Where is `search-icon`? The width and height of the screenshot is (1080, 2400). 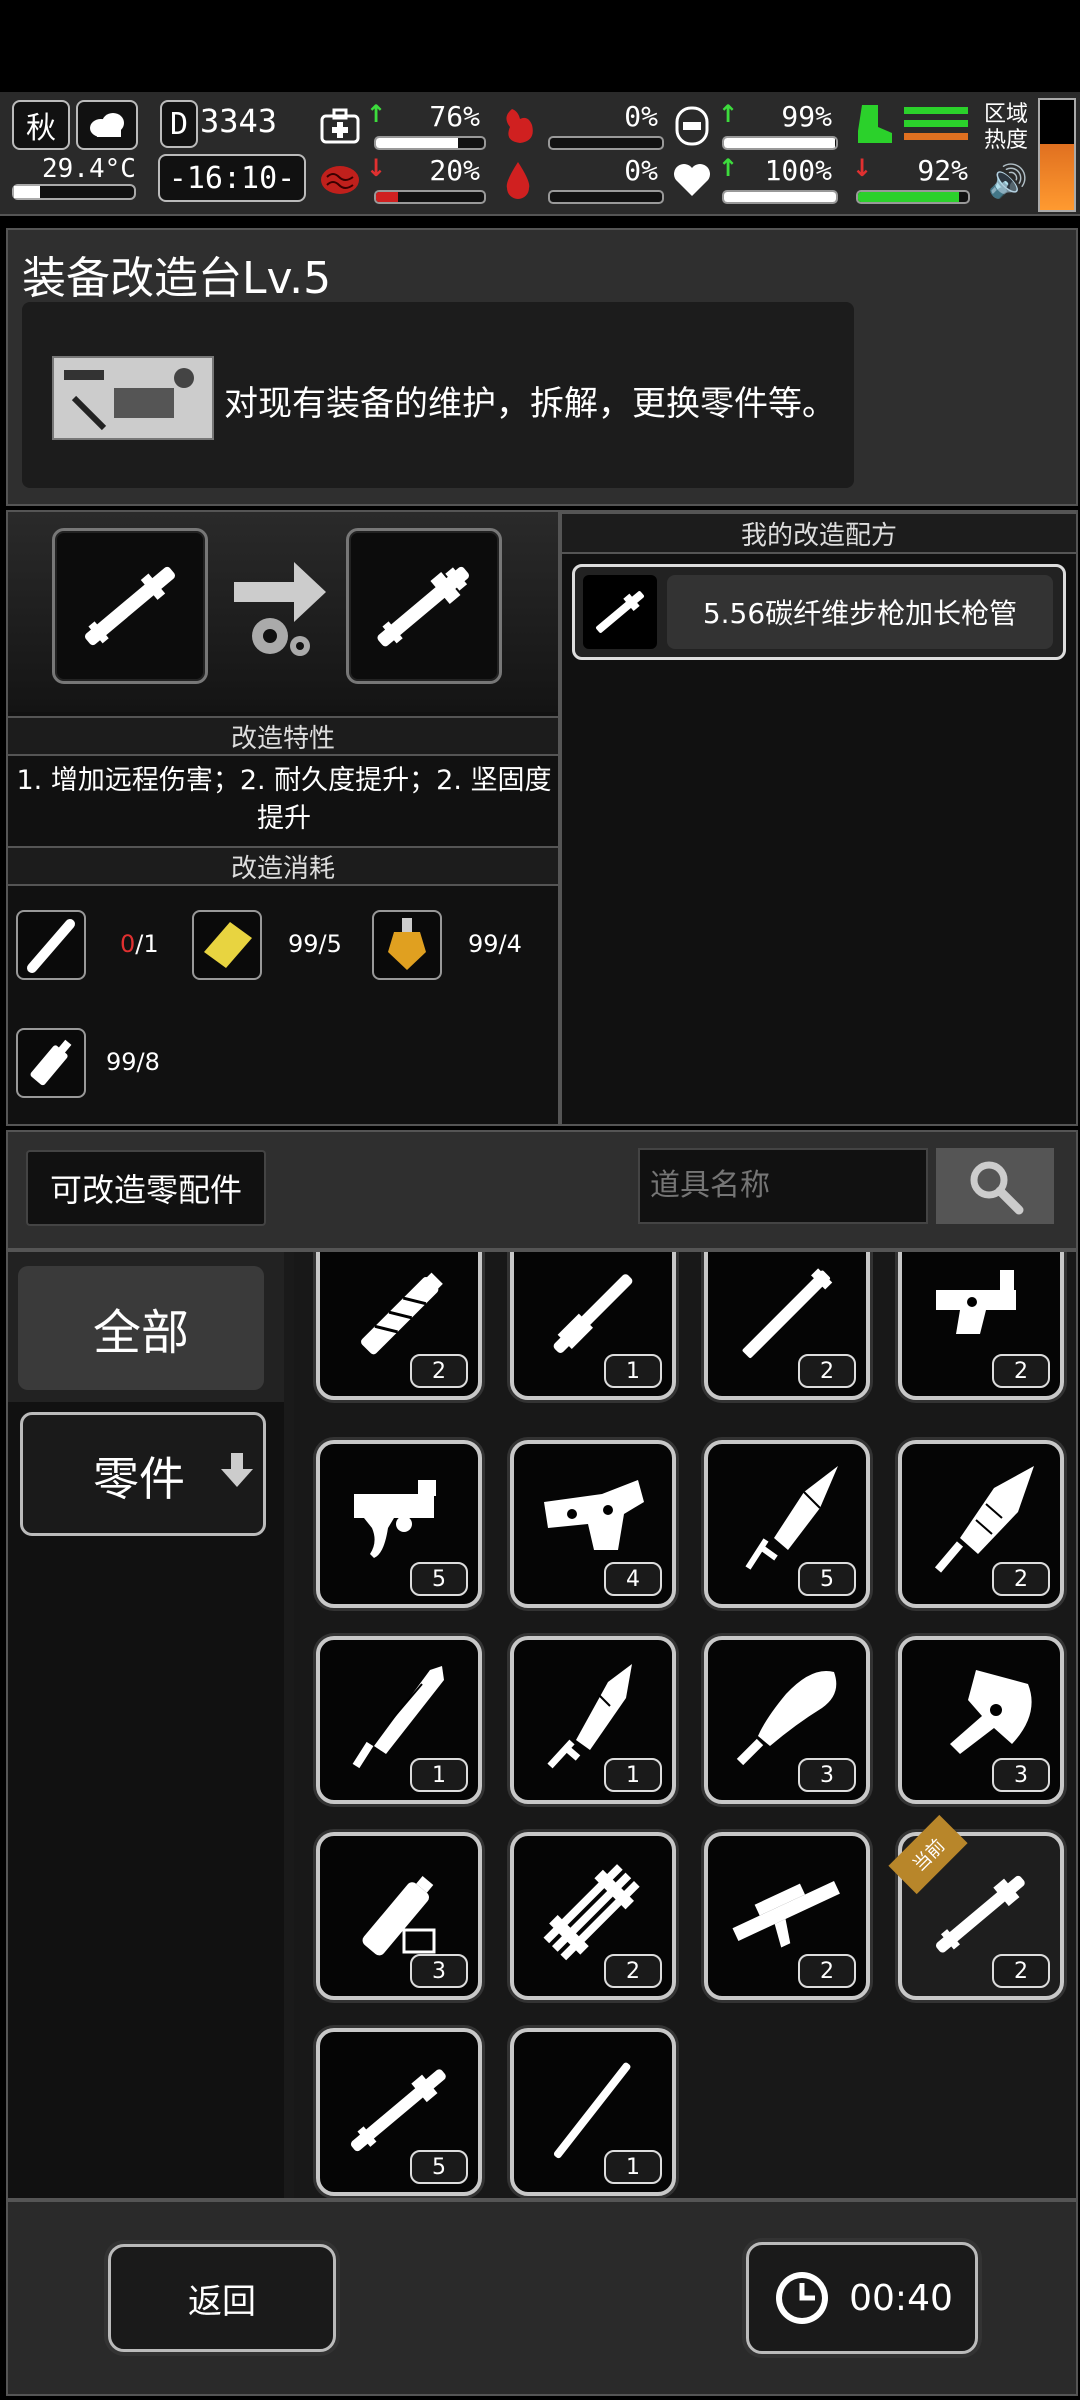 search-icon is located at coordinates (997, 1188).